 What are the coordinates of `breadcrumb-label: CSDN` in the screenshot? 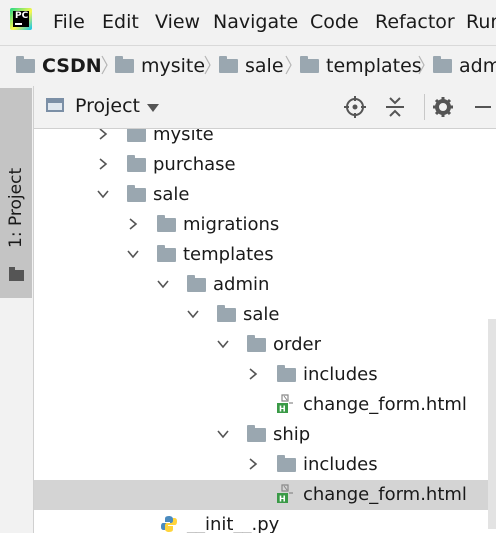 It's located at (72, 66).